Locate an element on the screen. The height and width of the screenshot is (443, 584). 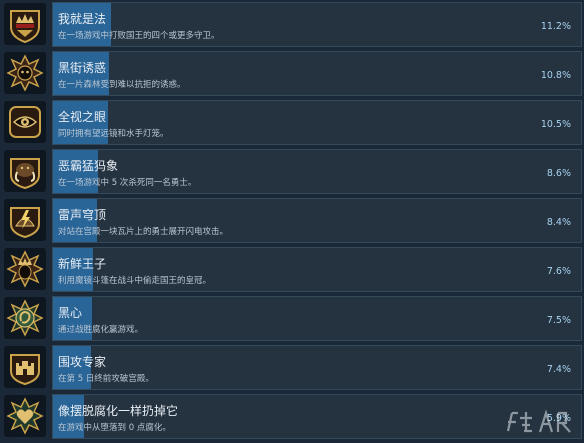
achievement-title: 新鲜王子 is located at coordinates (82, 264).